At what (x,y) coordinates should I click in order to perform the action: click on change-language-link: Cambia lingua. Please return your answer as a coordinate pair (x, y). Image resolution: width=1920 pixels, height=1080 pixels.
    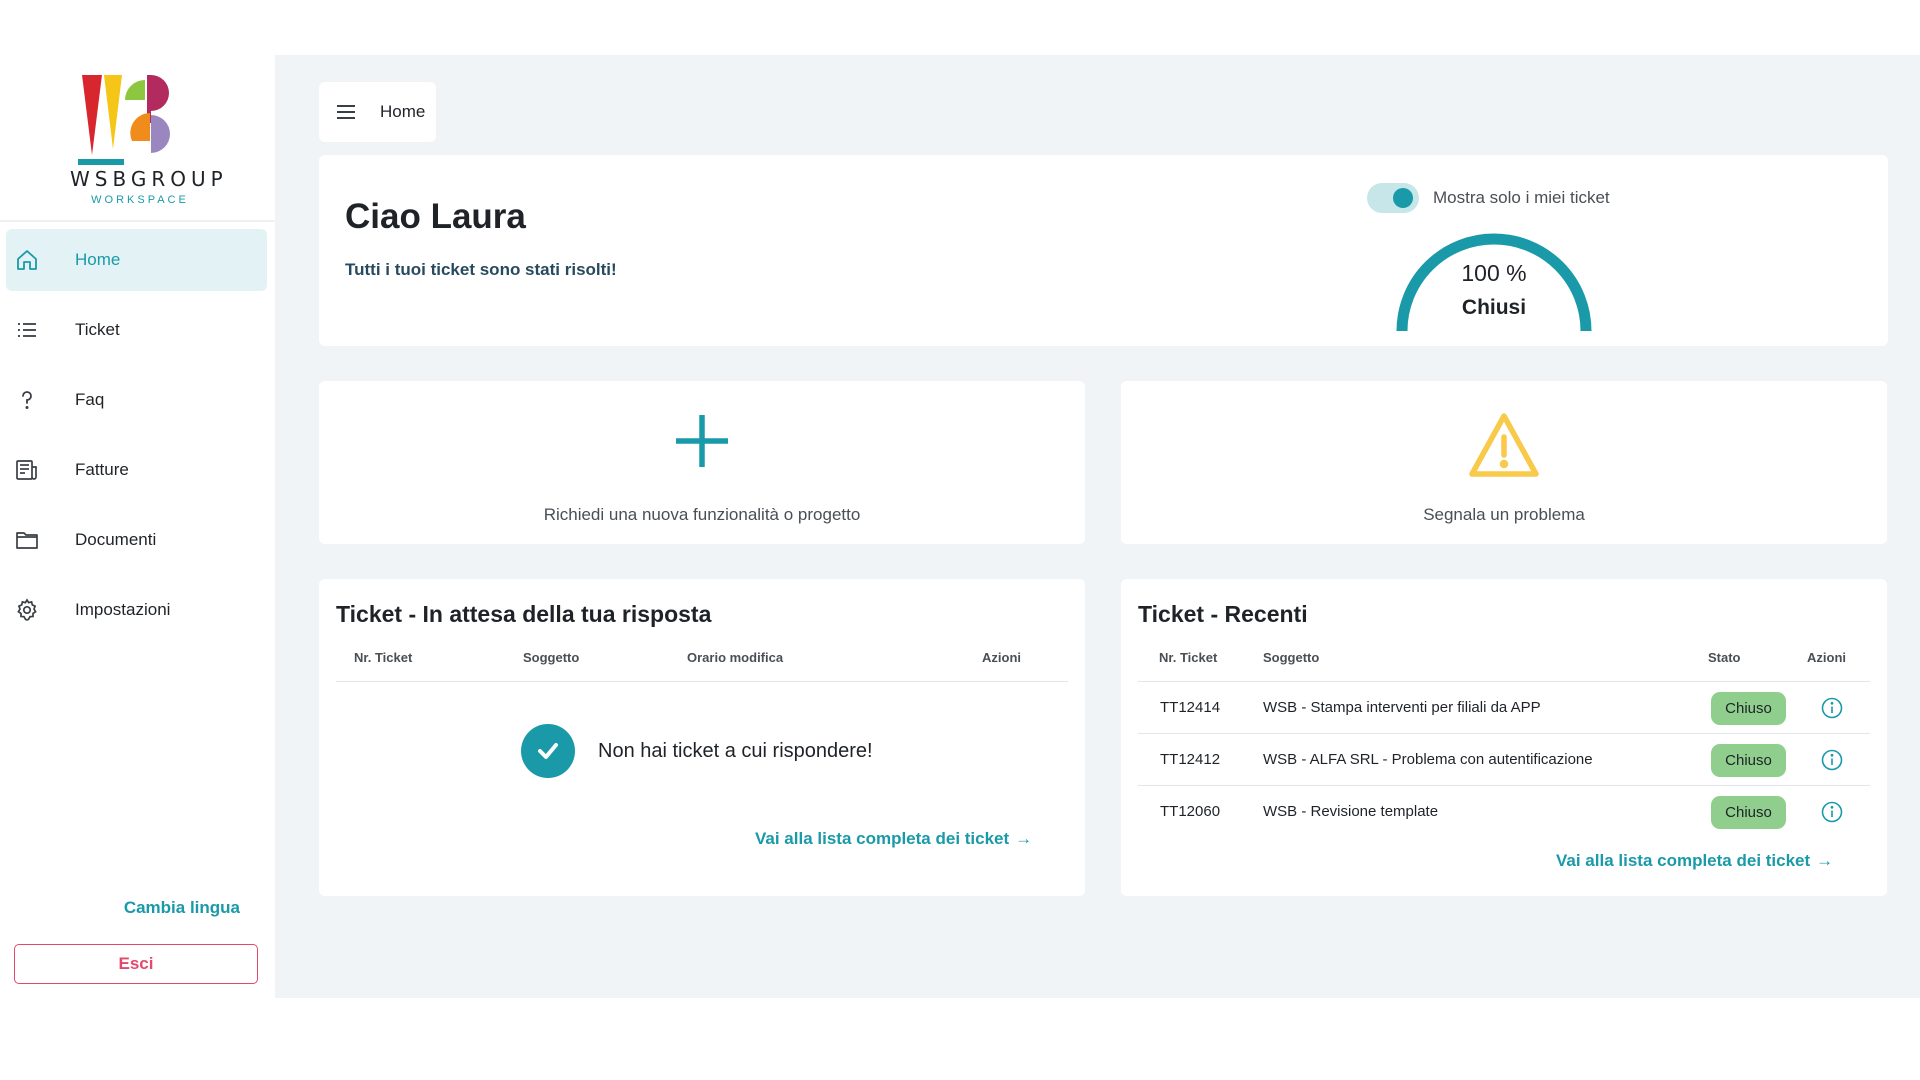
    Looking at the image, I should click on (120, 908).